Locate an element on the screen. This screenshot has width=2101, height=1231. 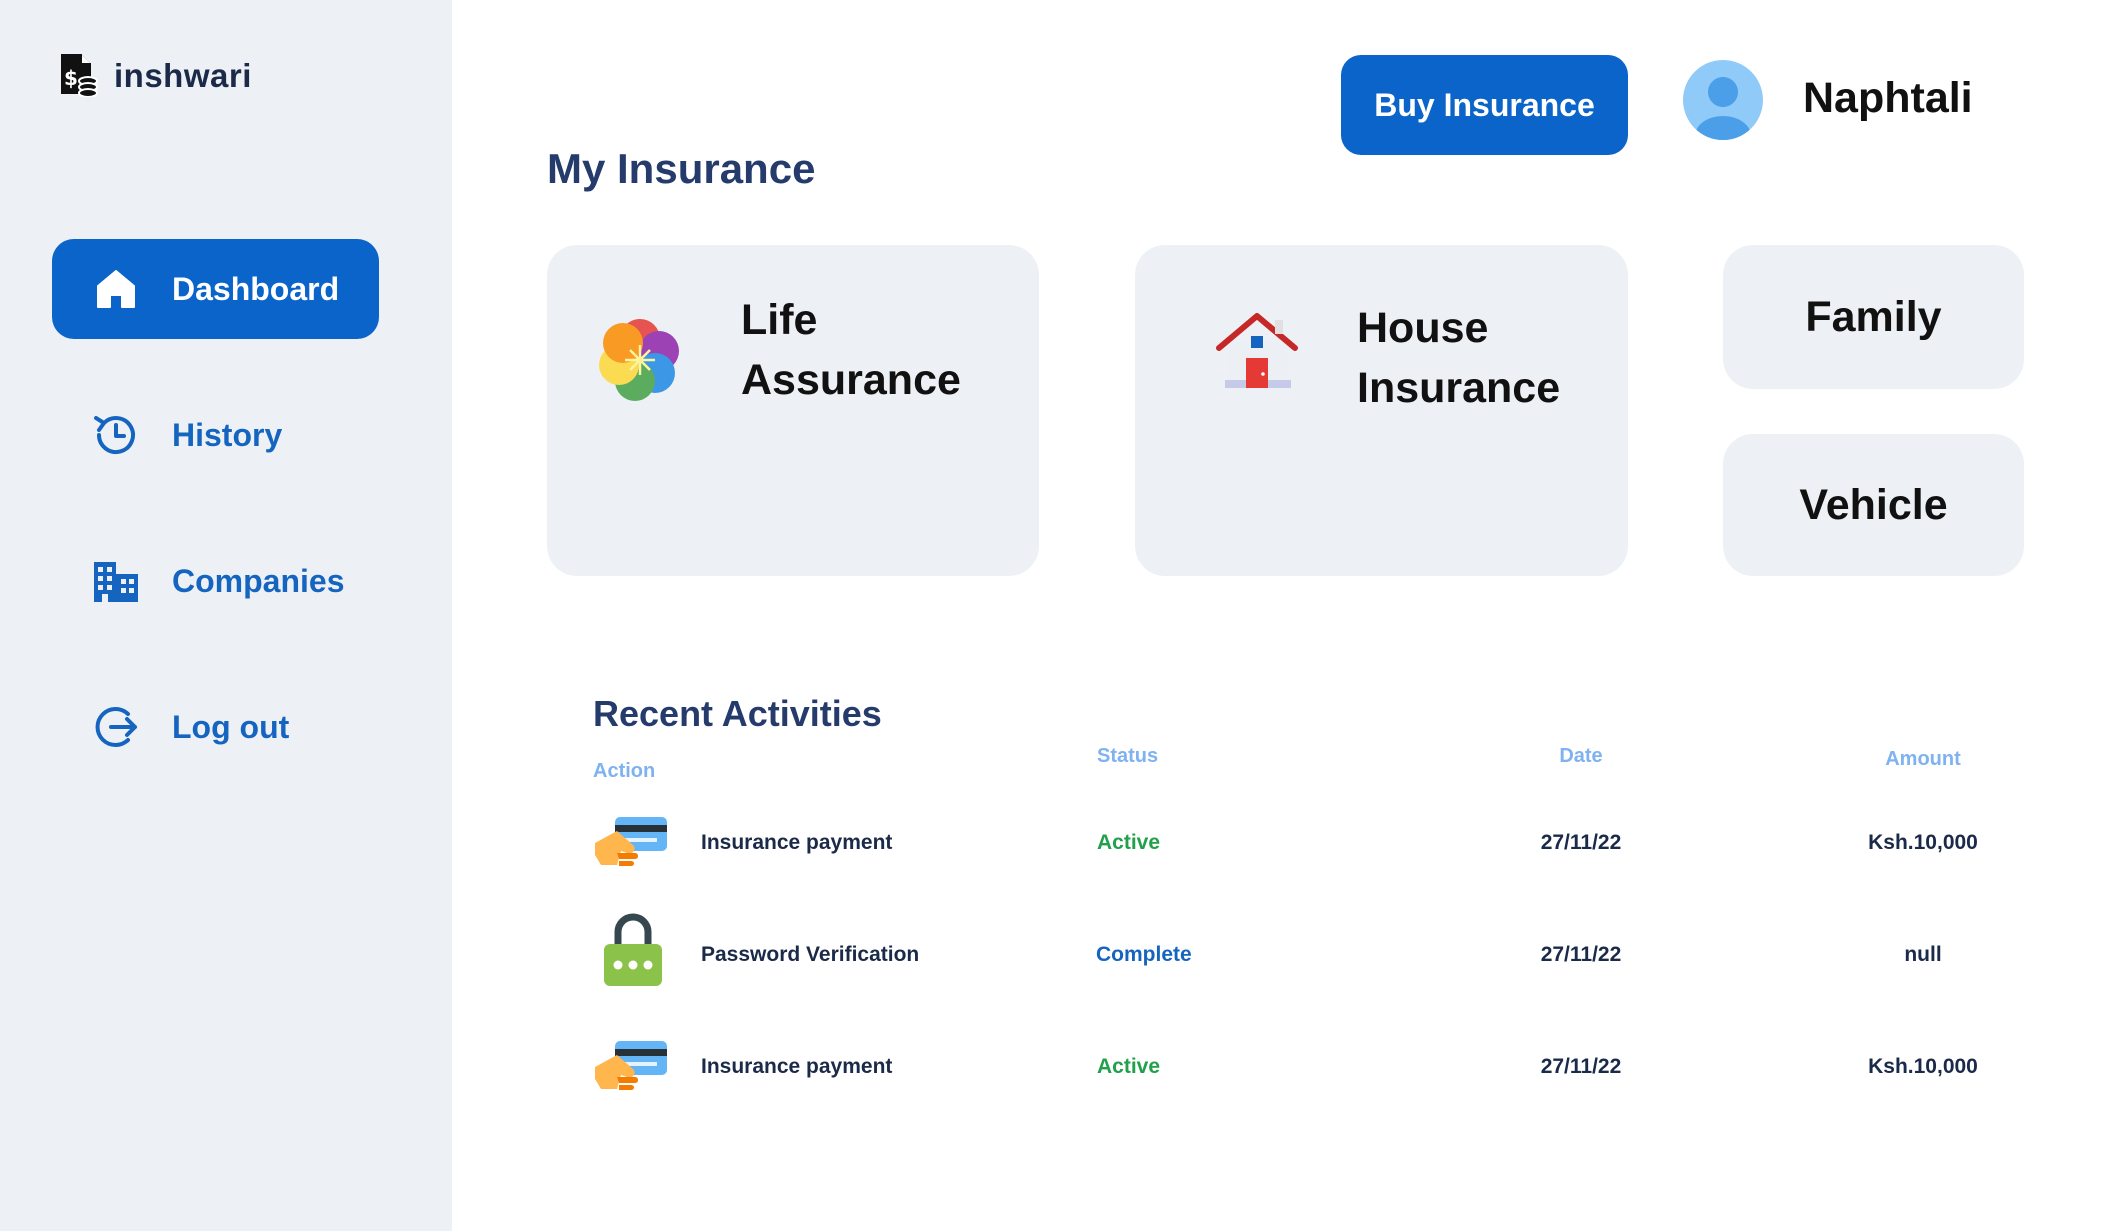
card-title: Life Assurance is located at coordinates (871, 350).